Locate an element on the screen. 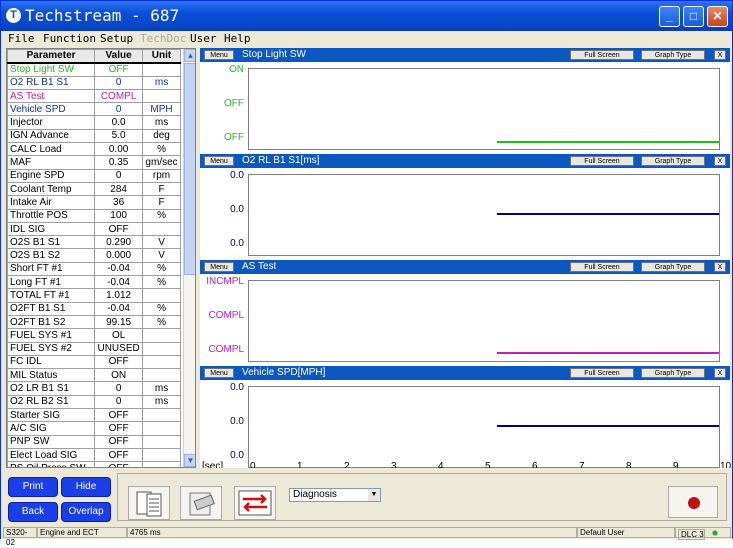  header-parameter: Parameter is located at coordinates (51, 56).